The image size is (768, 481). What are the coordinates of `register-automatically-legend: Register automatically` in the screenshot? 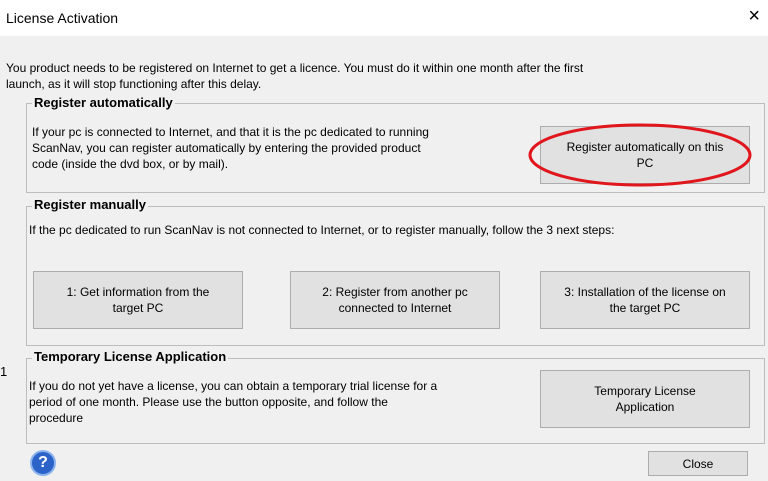 It's located at (103, 103).